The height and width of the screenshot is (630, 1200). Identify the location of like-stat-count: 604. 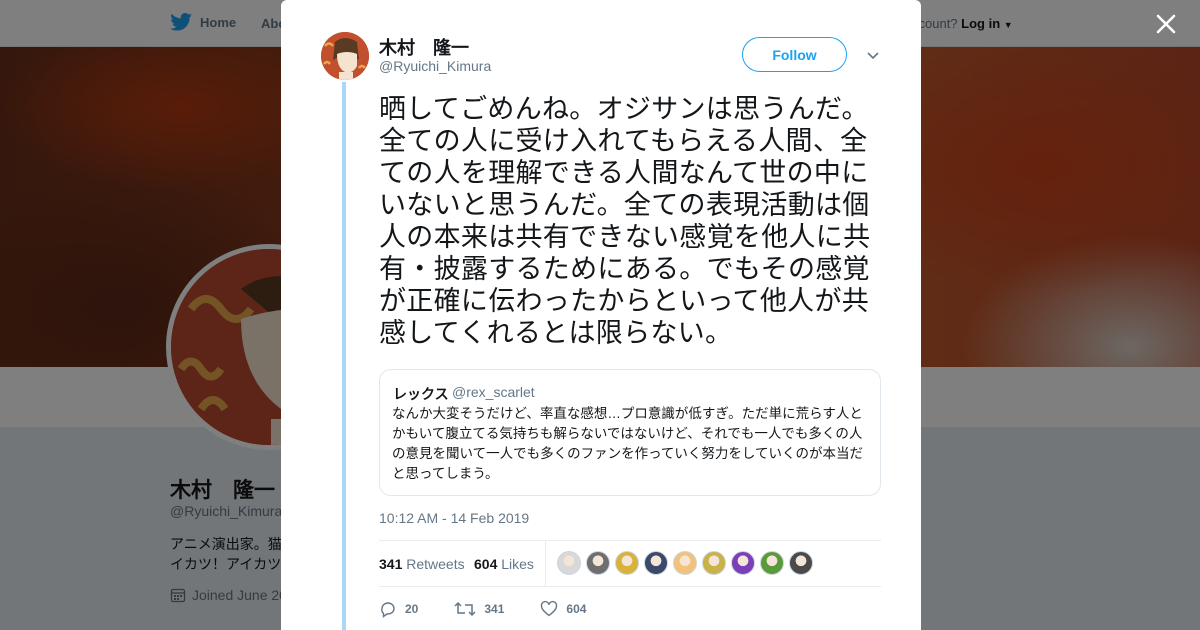
(486, 564).